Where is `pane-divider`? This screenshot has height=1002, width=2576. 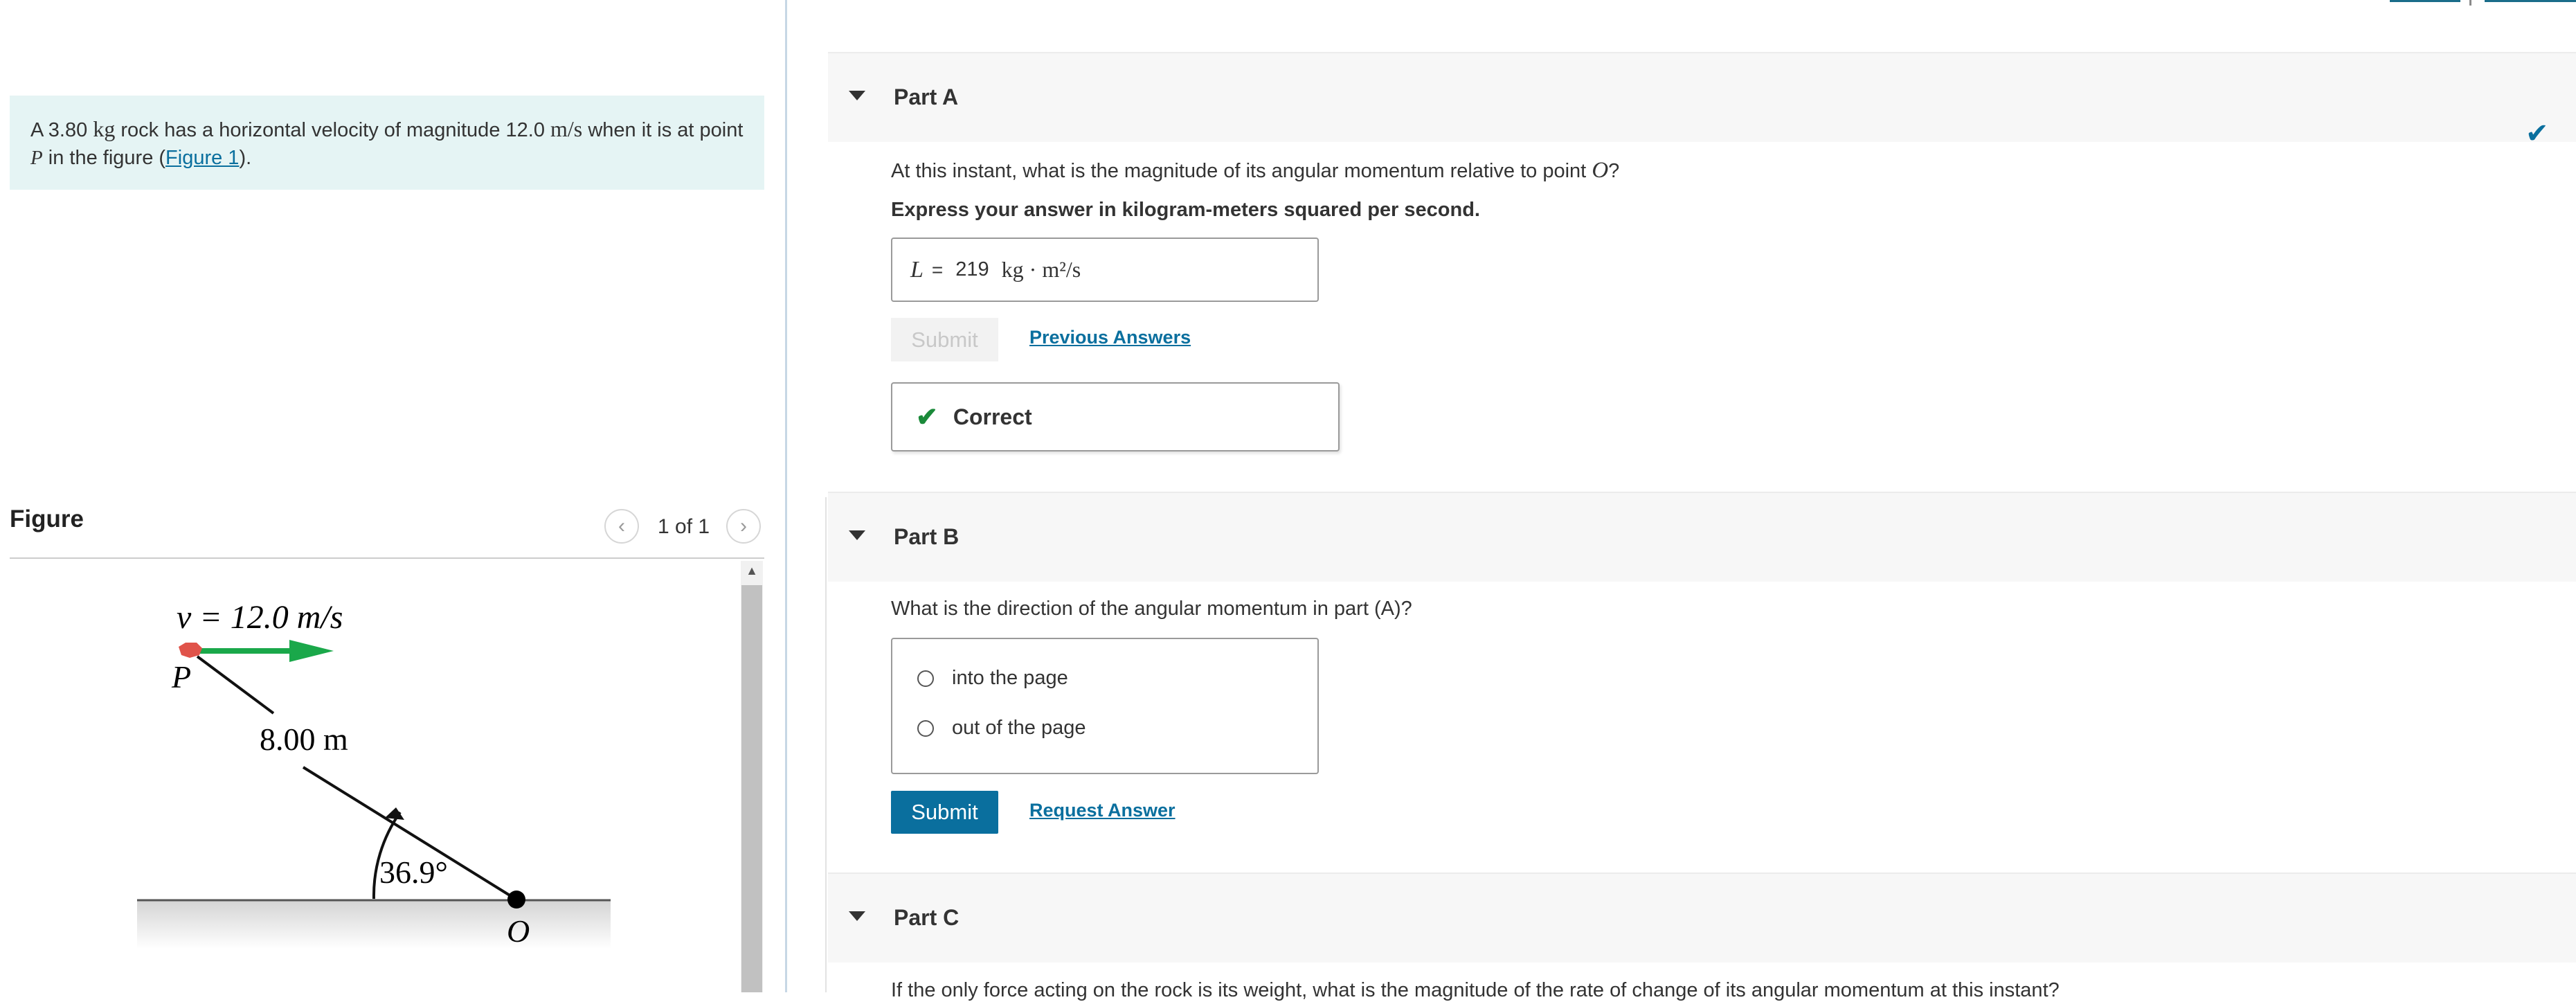
pane-divider is located at coordinates (786, 496).